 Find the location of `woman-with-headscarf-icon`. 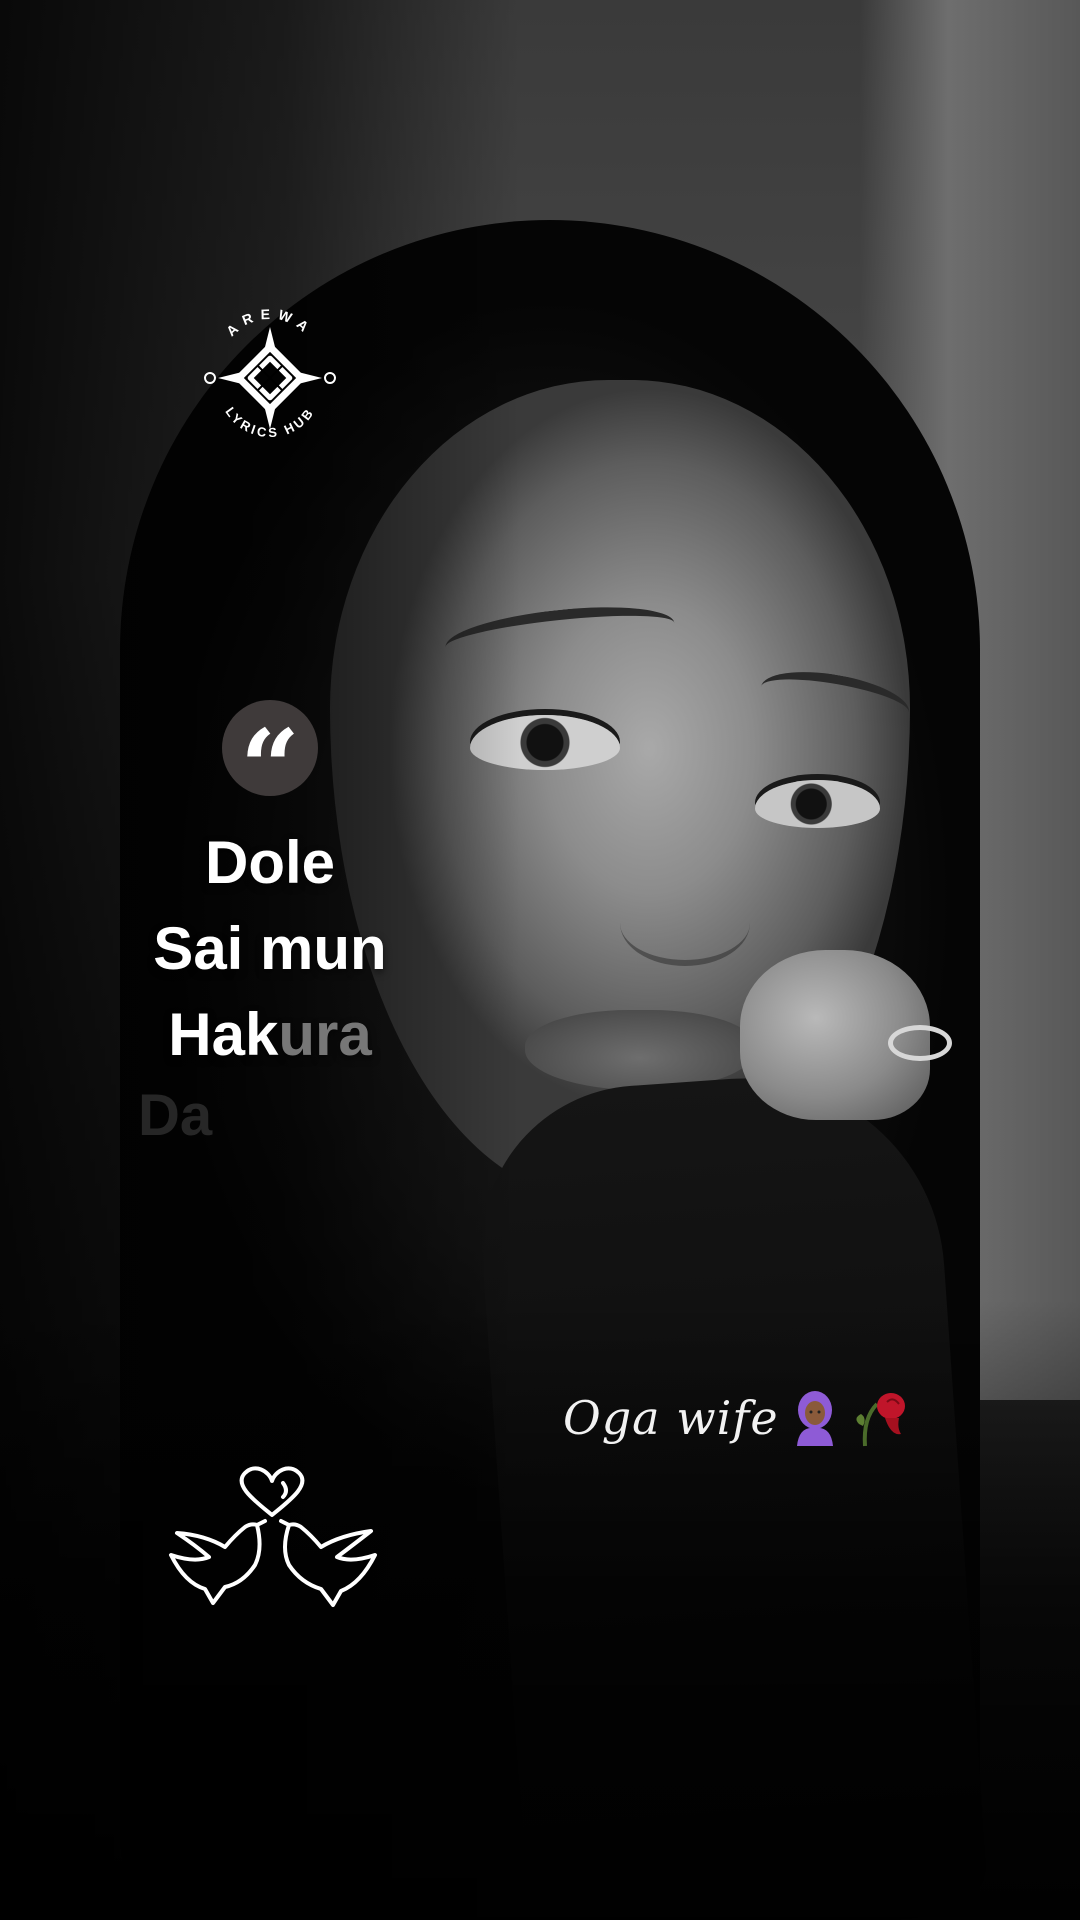

woman-with-headscarf-icon is located at coordinates (814, 1418).